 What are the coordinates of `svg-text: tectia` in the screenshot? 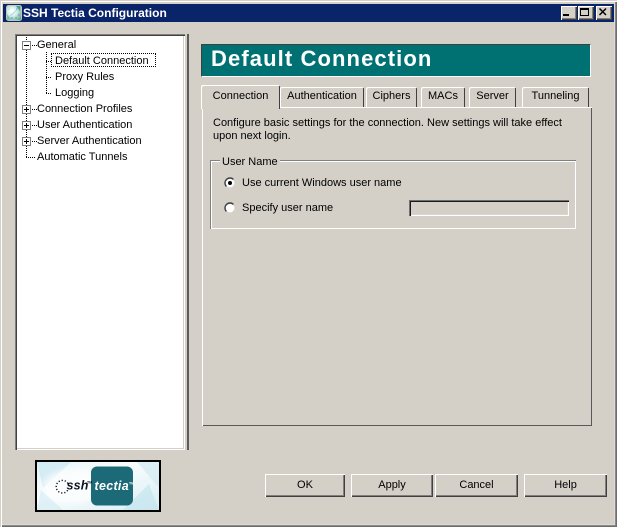 It's located at (112, 486).